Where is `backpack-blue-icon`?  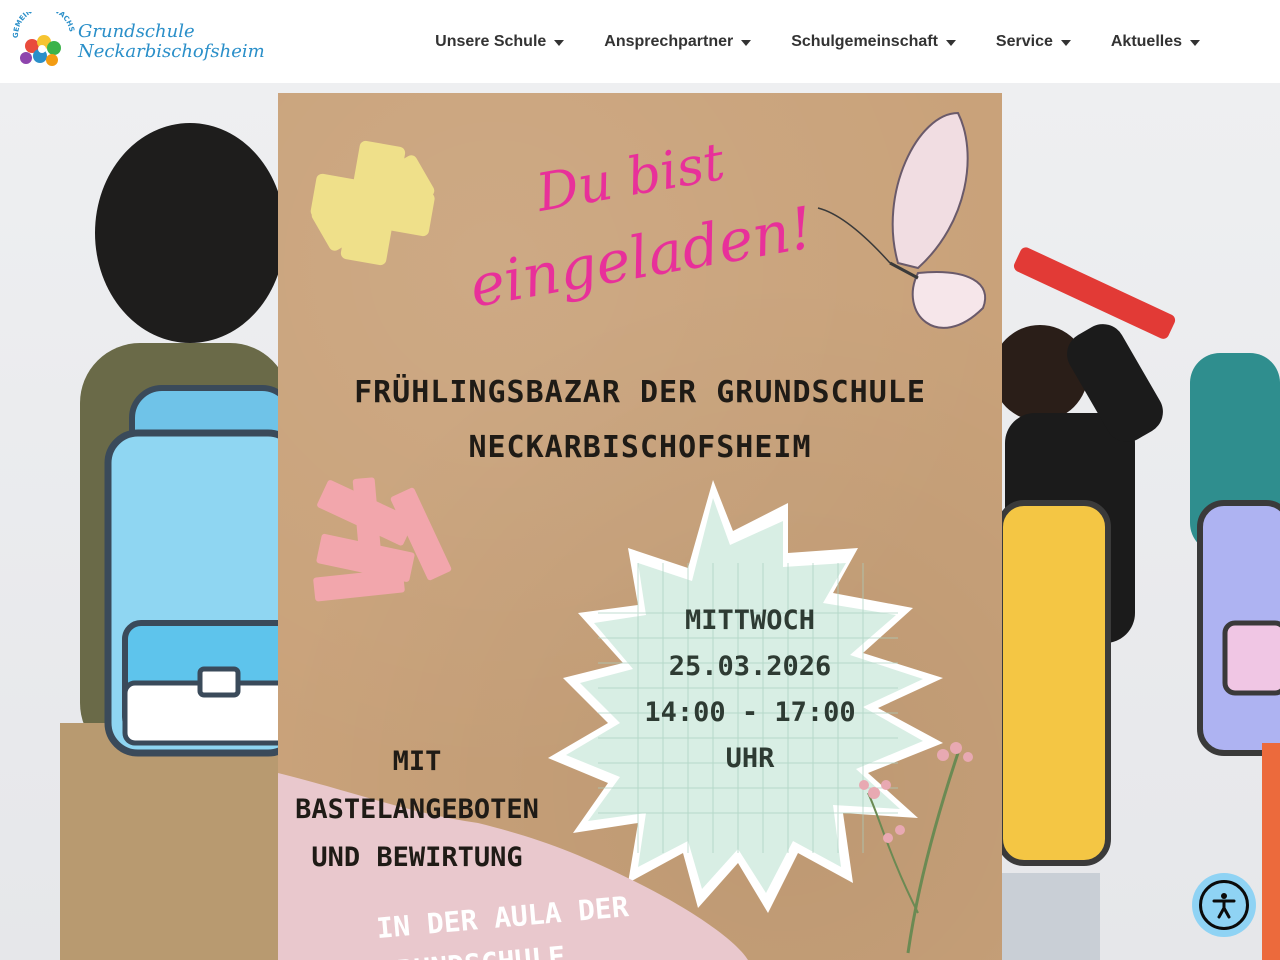 backpack-blue-icon is located at coordinates (203, 571).